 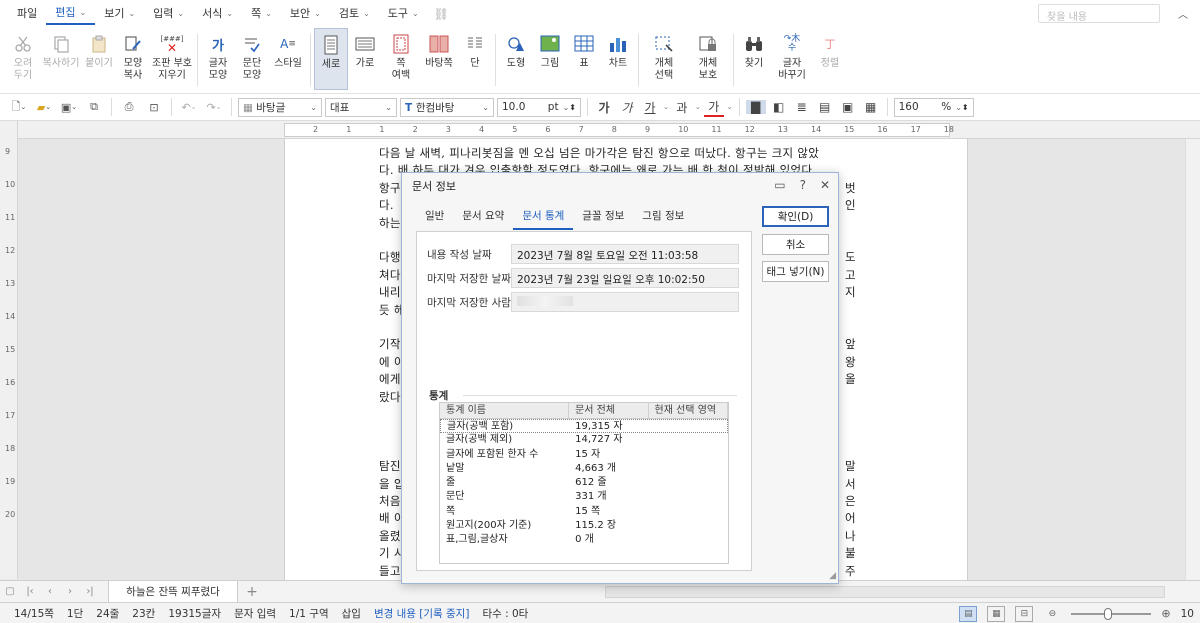 I want to click on object-protect-button: 개체 보호, so click(x=708, y=59).